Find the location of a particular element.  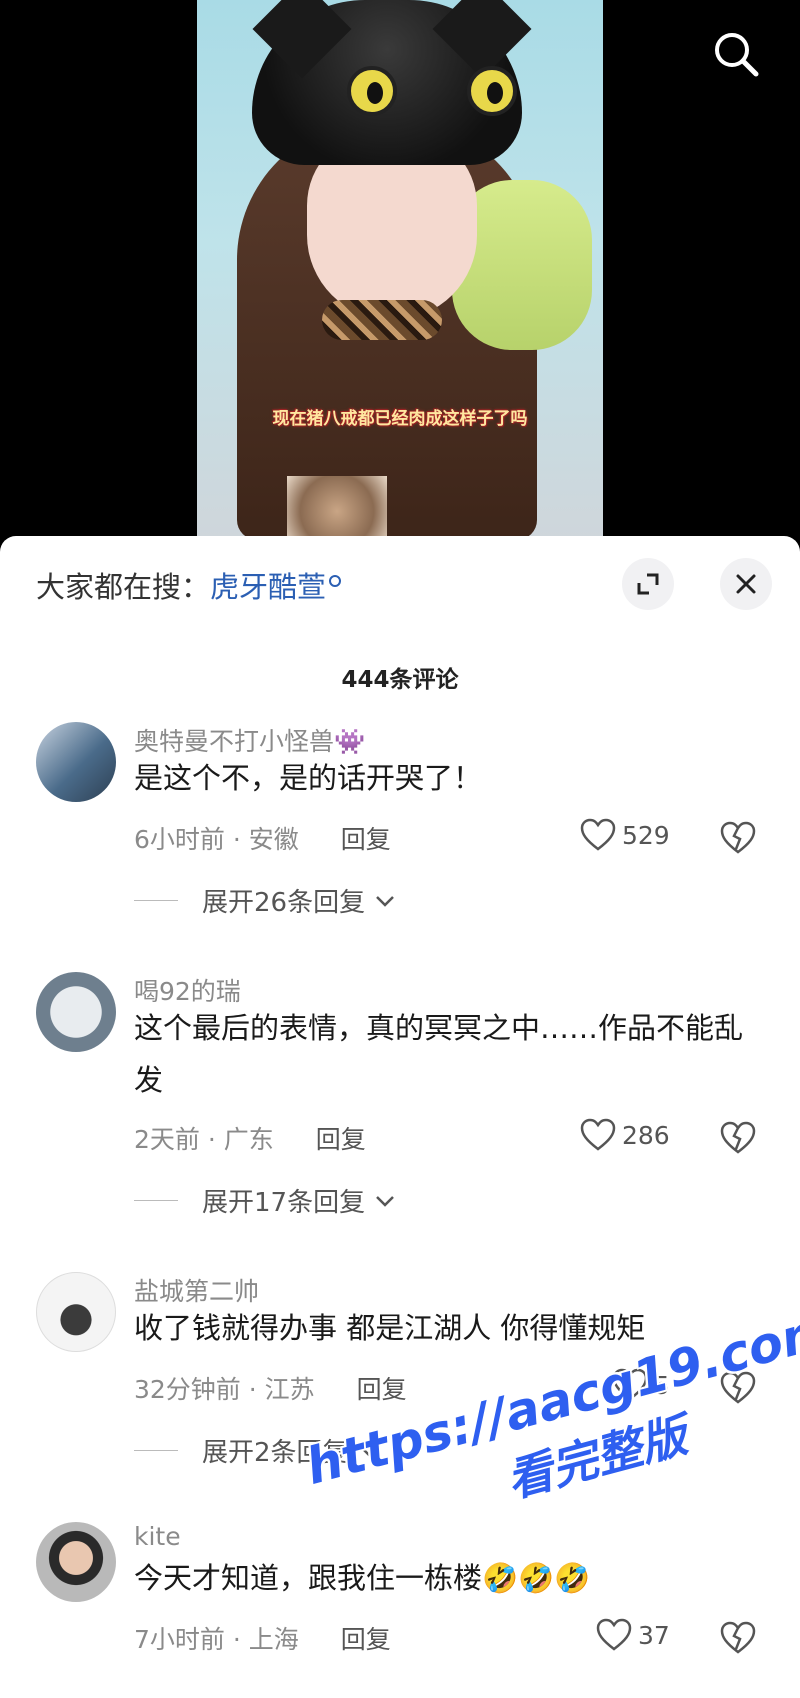

expand-replies-label: 展开26条回复 is located at coordinates (284, 903).